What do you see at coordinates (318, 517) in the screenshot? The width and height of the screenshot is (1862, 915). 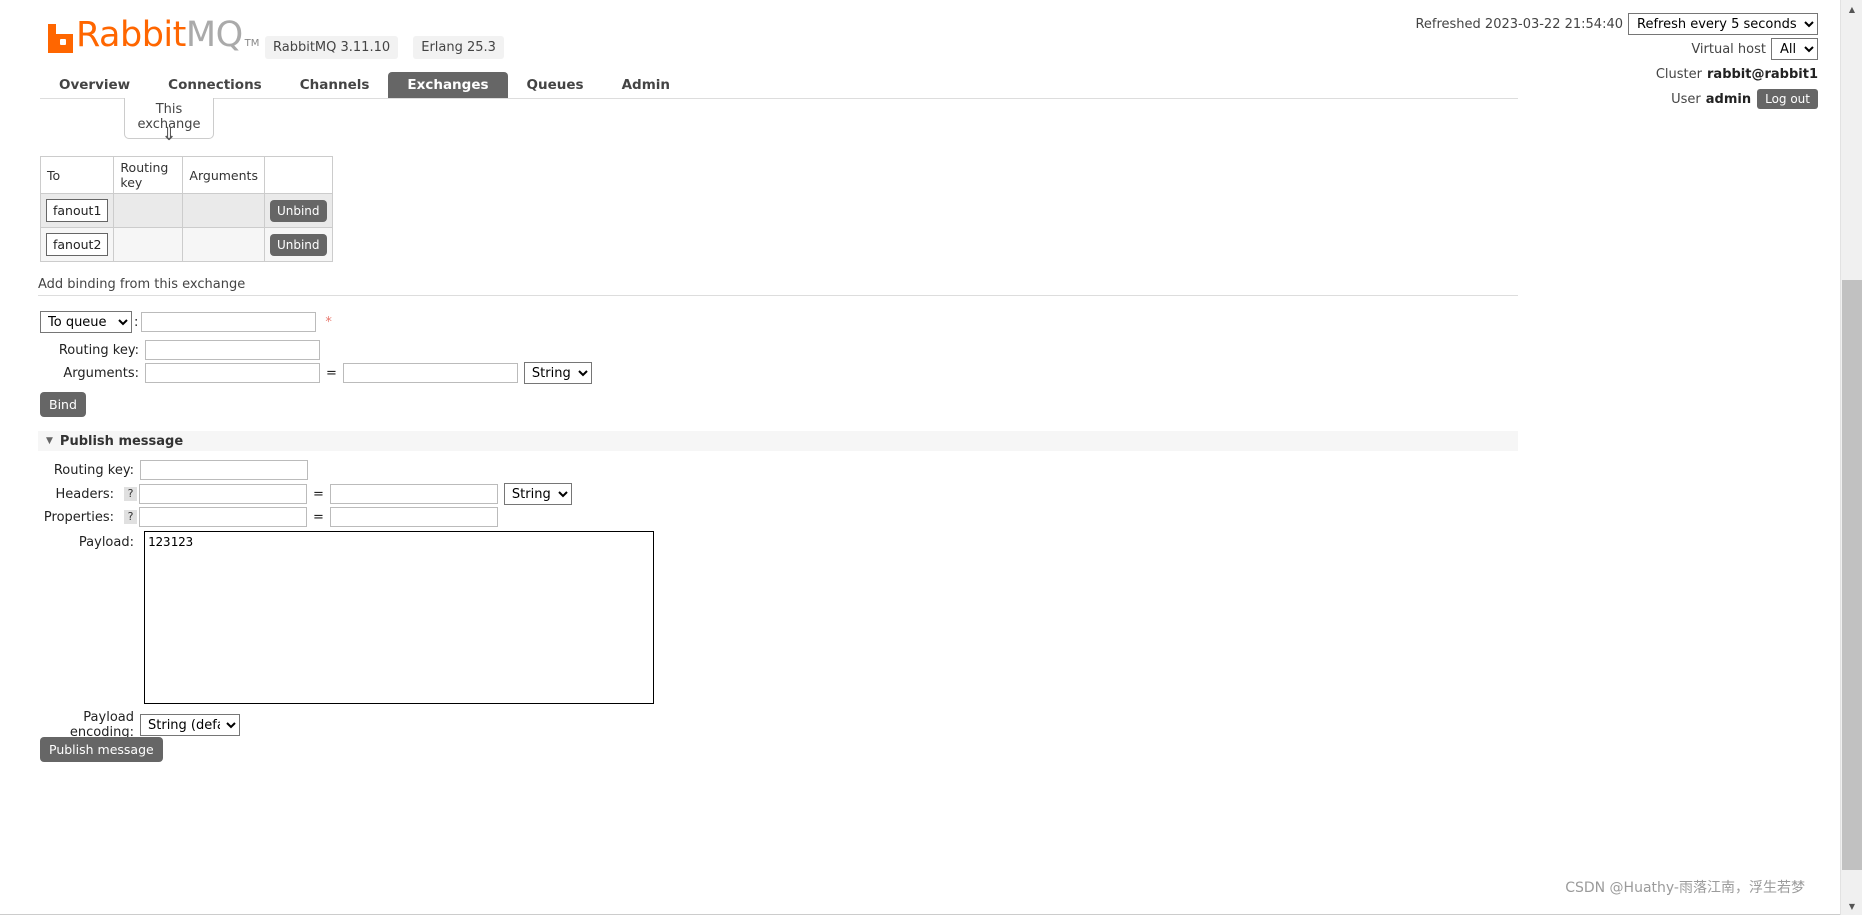 I see `publish-properties-equals: =` at bounding box center [318, 517].